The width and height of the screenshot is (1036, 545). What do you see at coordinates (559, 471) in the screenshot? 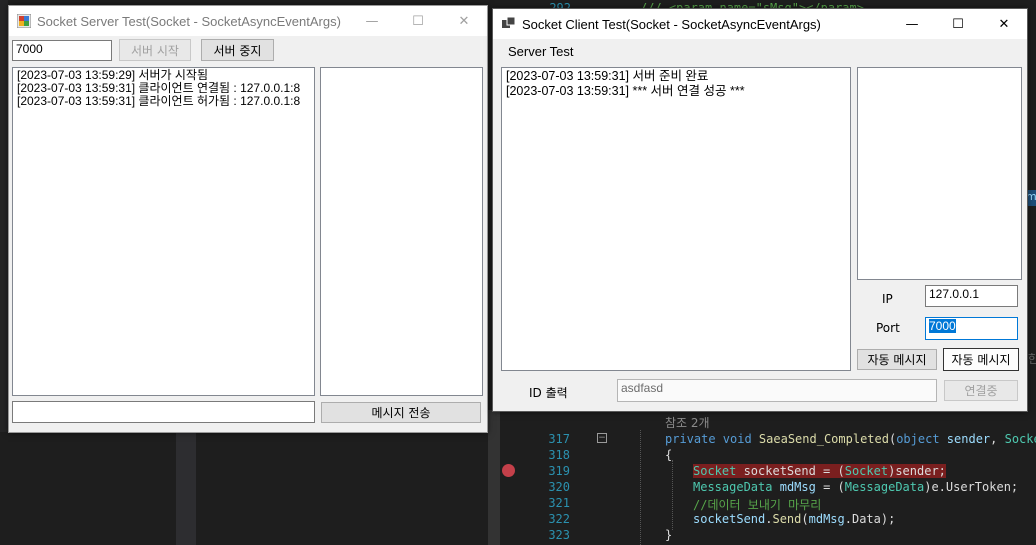
I see `line-number: 319` at bounding box center [559, 471].